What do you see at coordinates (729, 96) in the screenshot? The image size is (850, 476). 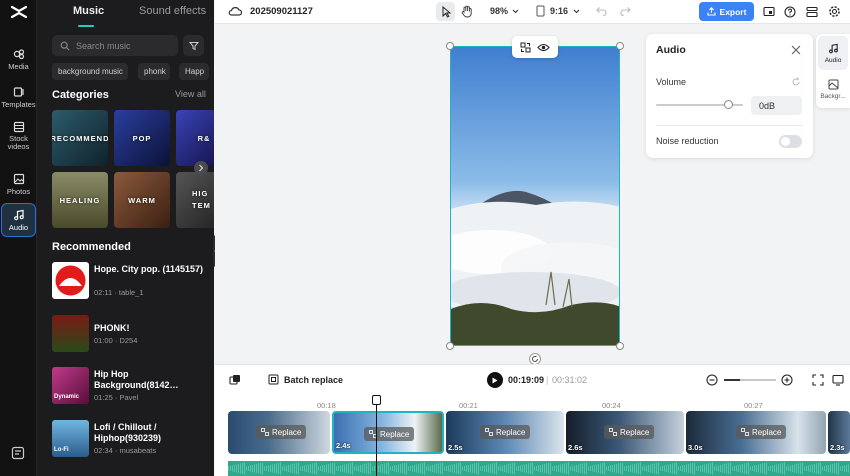 I see `audio-properties-panel: Audio Volume 0dB Noise reduction` at bounding box center [729, 96].